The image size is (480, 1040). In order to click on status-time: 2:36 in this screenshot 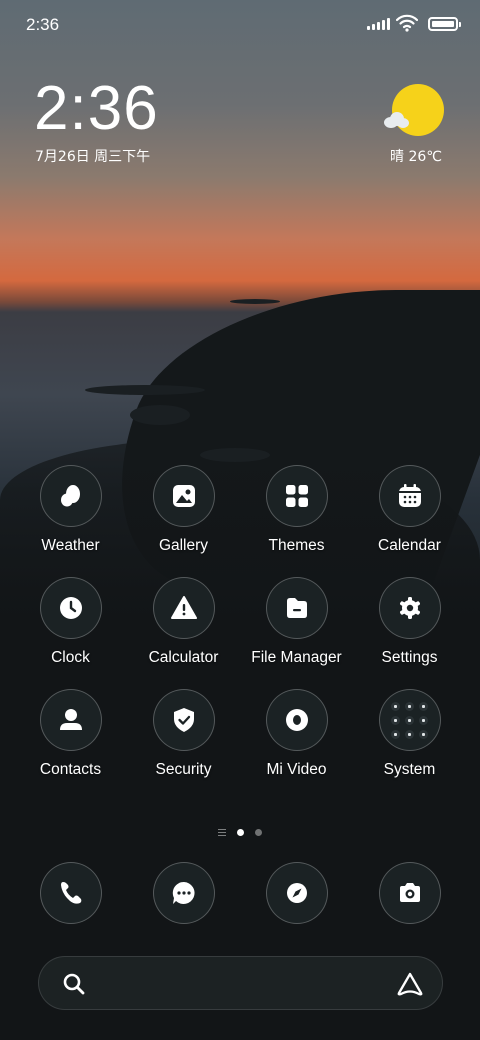, I will do `click(43, 24)`.